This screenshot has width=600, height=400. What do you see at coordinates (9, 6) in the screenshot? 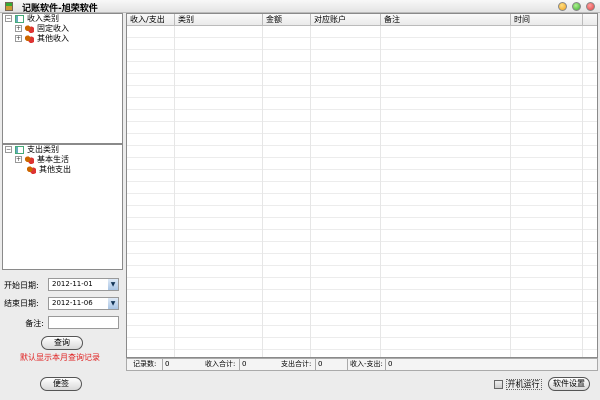
I see `app-icon` at bounding box center [9, 6].